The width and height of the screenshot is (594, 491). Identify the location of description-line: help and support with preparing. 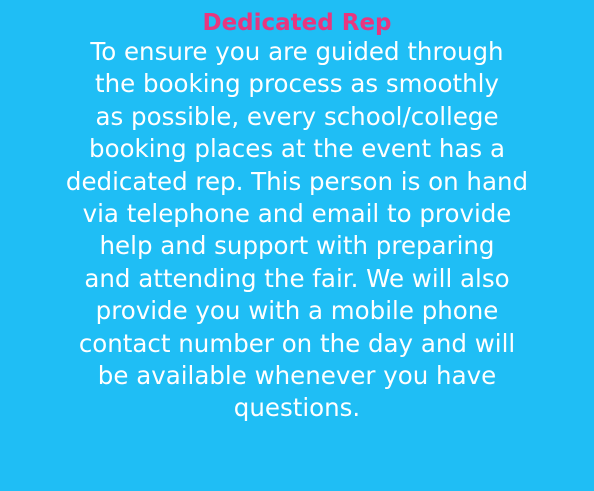
(297, 246).